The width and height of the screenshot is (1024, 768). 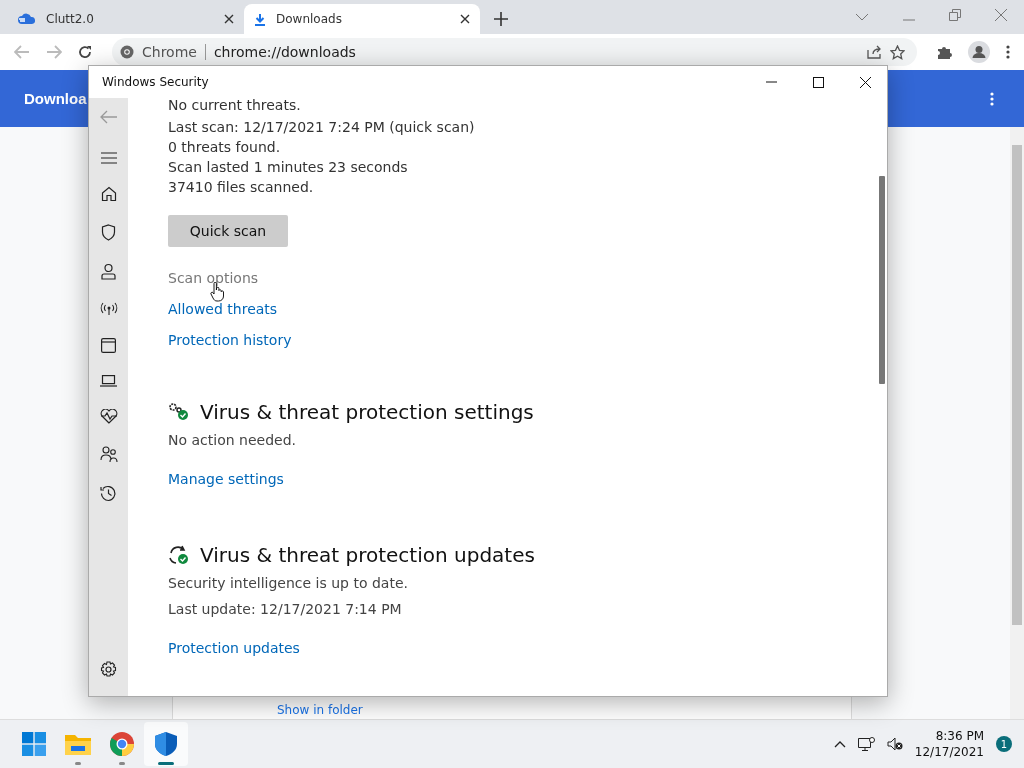 I want to click on url-text: chrome://downloads, so click(x=284, y=52).